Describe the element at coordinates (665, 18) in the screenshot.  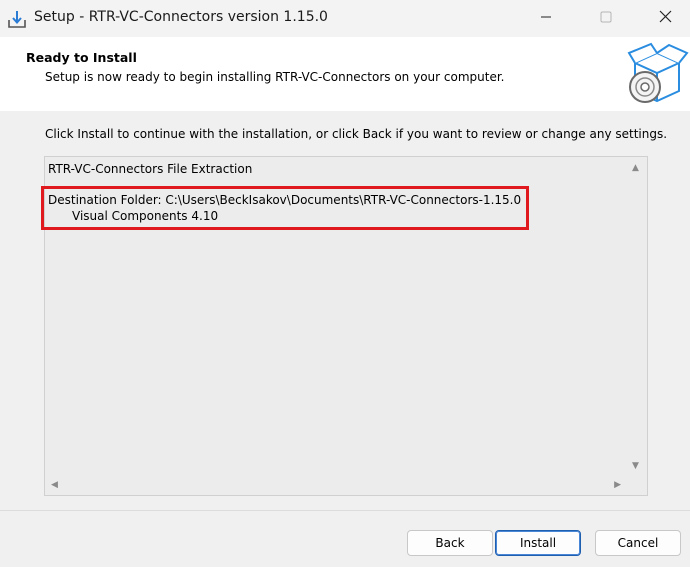
I see `close-icon` at that location.